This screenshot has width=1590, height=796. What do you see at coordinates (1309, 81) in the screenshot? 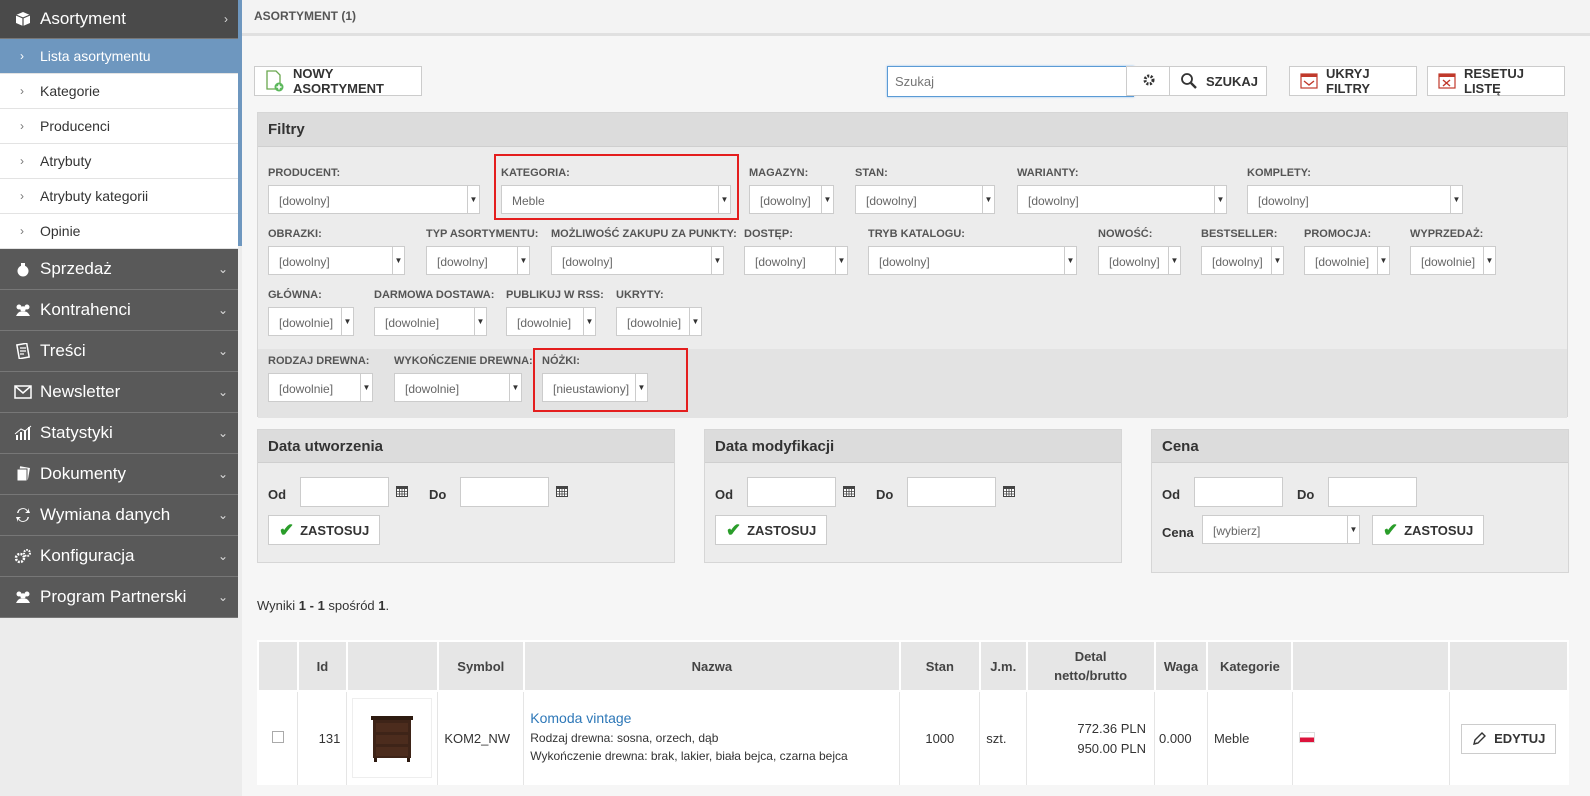
I see `filter-window-icon` at bounding box center [1309, 81].